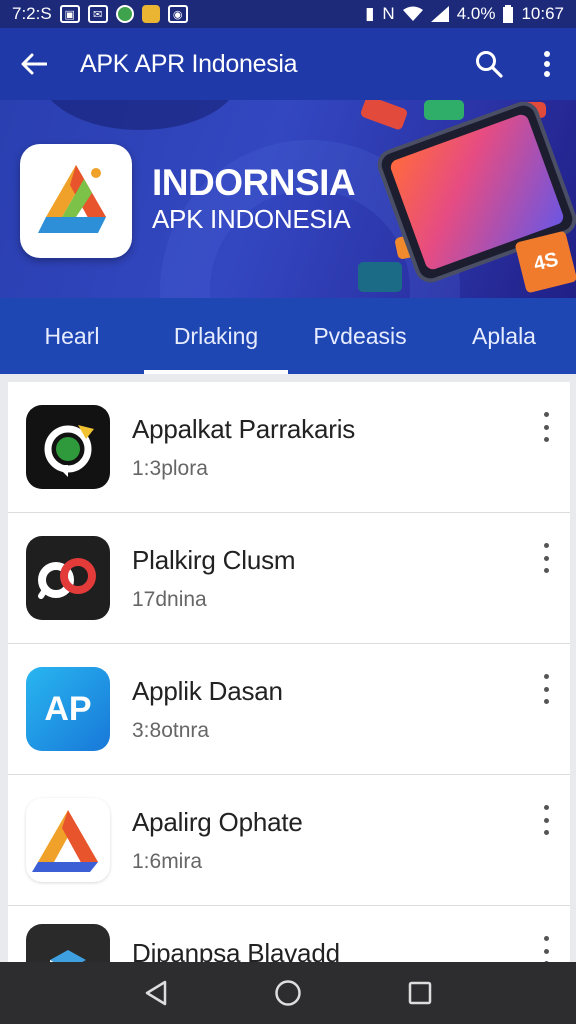 Image resolution: width=576 pixels, height=1024 pixels. Describe the element at coordinates (384, 115) in the screenshot. I see `decor-cube-red` at that location.